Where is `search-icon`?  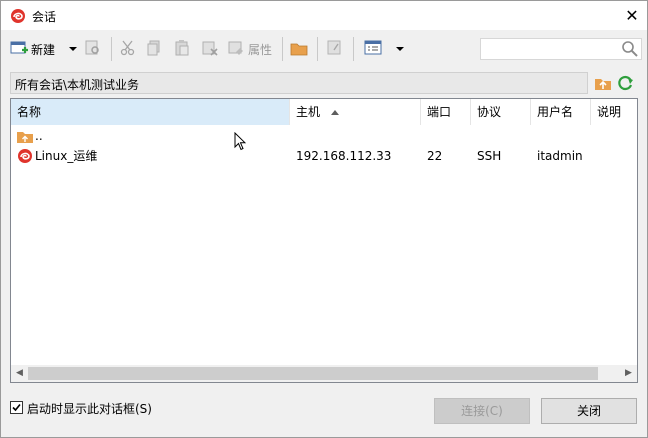 search-icon is located at coordinates (630, 49).